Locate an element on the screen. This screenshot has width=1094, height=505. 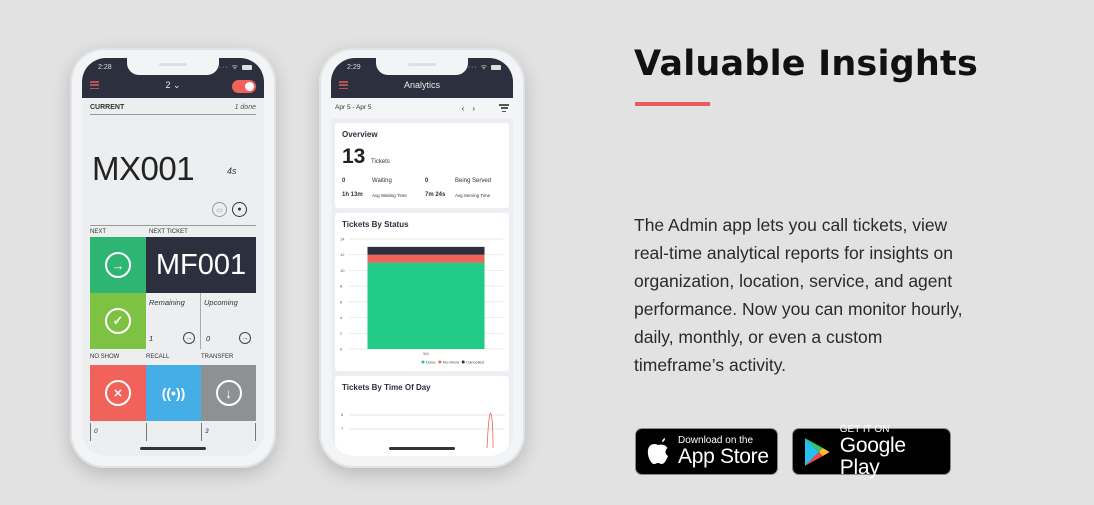
y-tick-label: 6 is located at coordinates (341, 301).